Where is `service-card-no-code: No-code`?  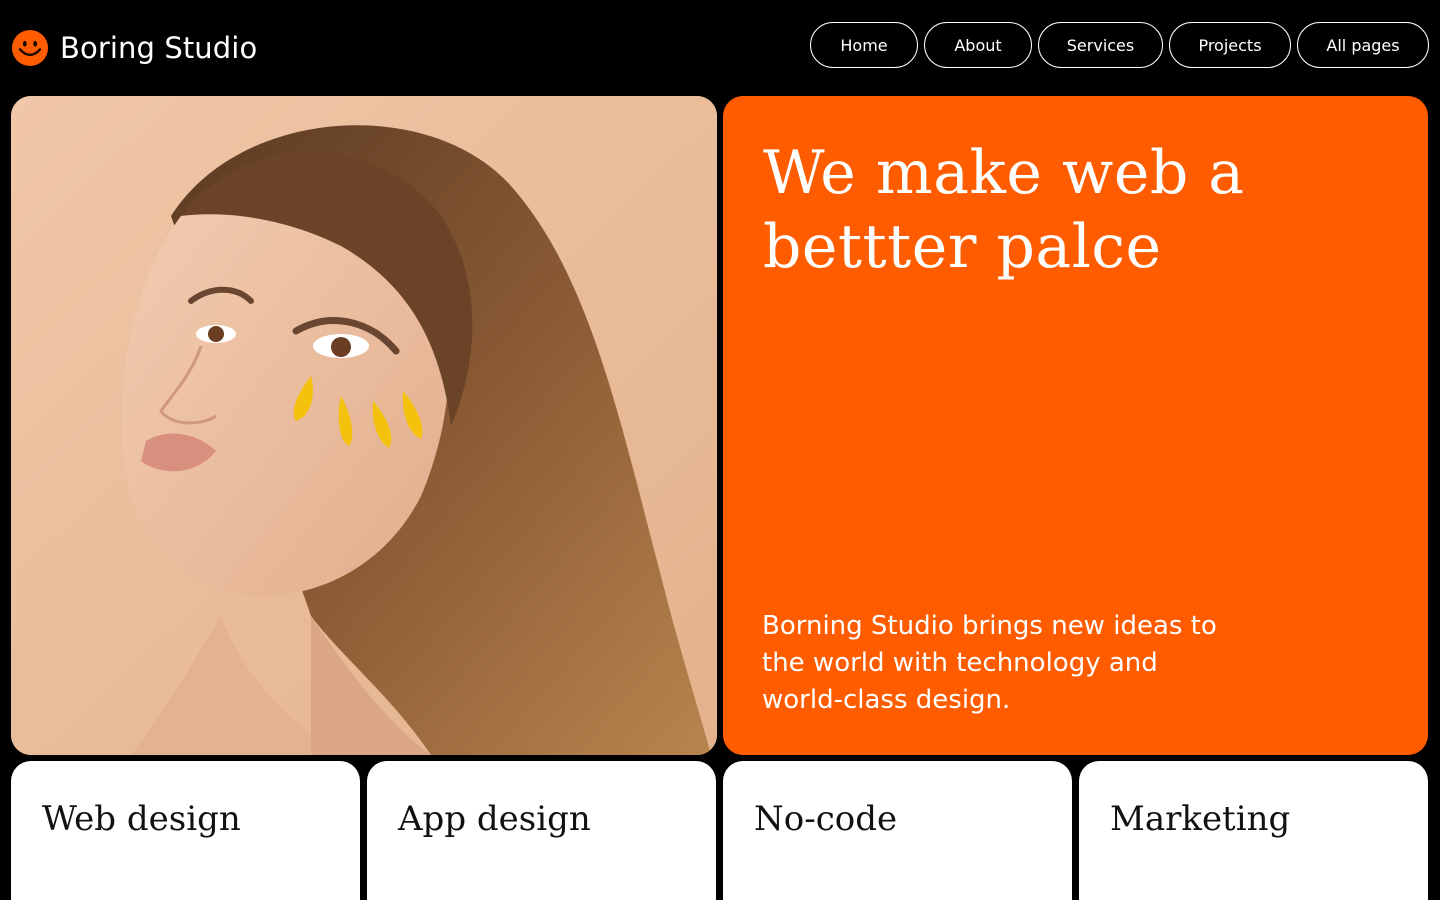
service-card-no-code: No-code is located at coordinates (897, 830).